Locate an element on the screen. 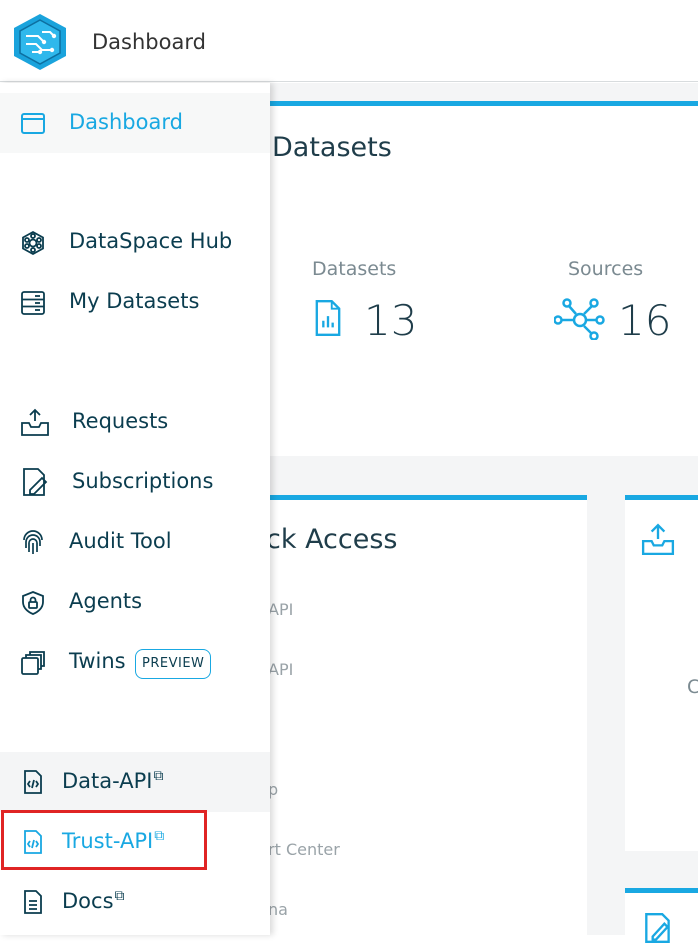 This screenshot has height=948, width=698. sidebar-item-agents: Agents is located at coordinates (135, 603).